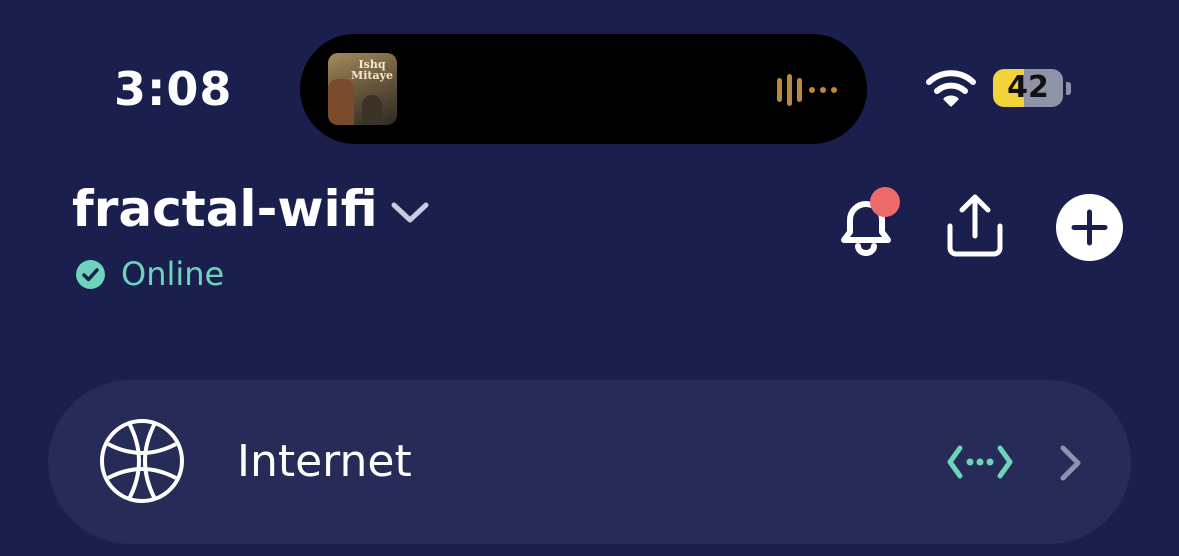 The image size is (1179, 556). I want to click on battery-indicator: 42, so click(1028, 88).